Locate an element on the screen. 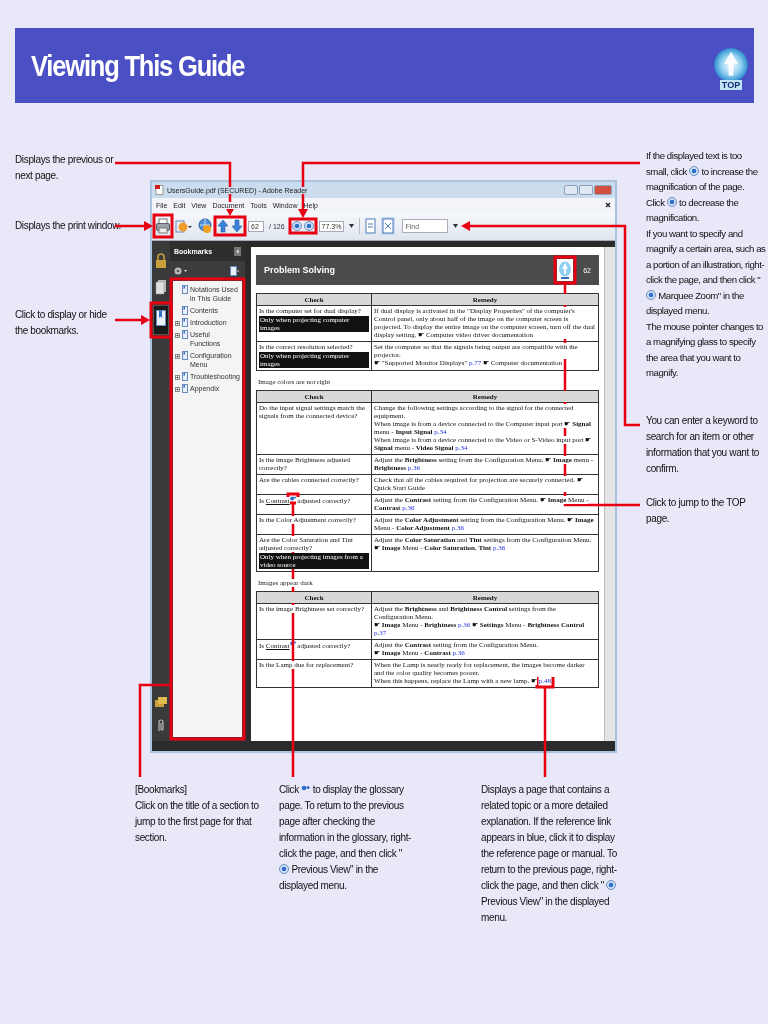 This screenshot has height=1024, width=768. lock-icon is located at coordinates (161, 261).